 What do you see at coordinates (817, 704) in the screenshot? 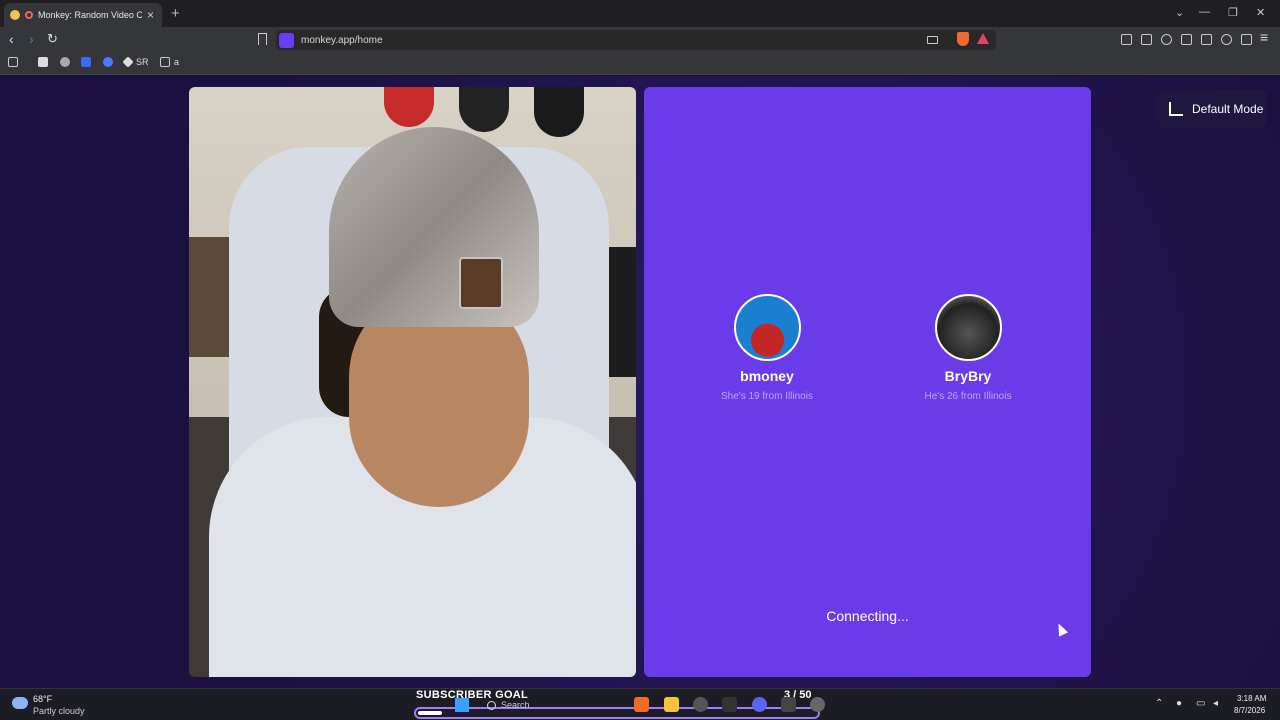
I see `obs-icon` at bounding box center [817, 704].